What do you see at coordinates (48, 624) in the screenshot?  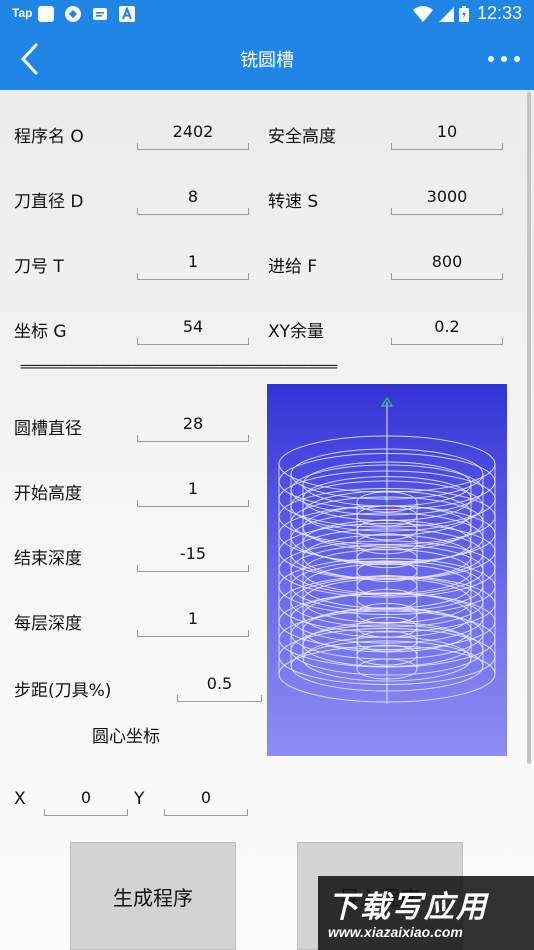 I see `layer-depth-label: 每层深度` at bounding box center [48, 624].